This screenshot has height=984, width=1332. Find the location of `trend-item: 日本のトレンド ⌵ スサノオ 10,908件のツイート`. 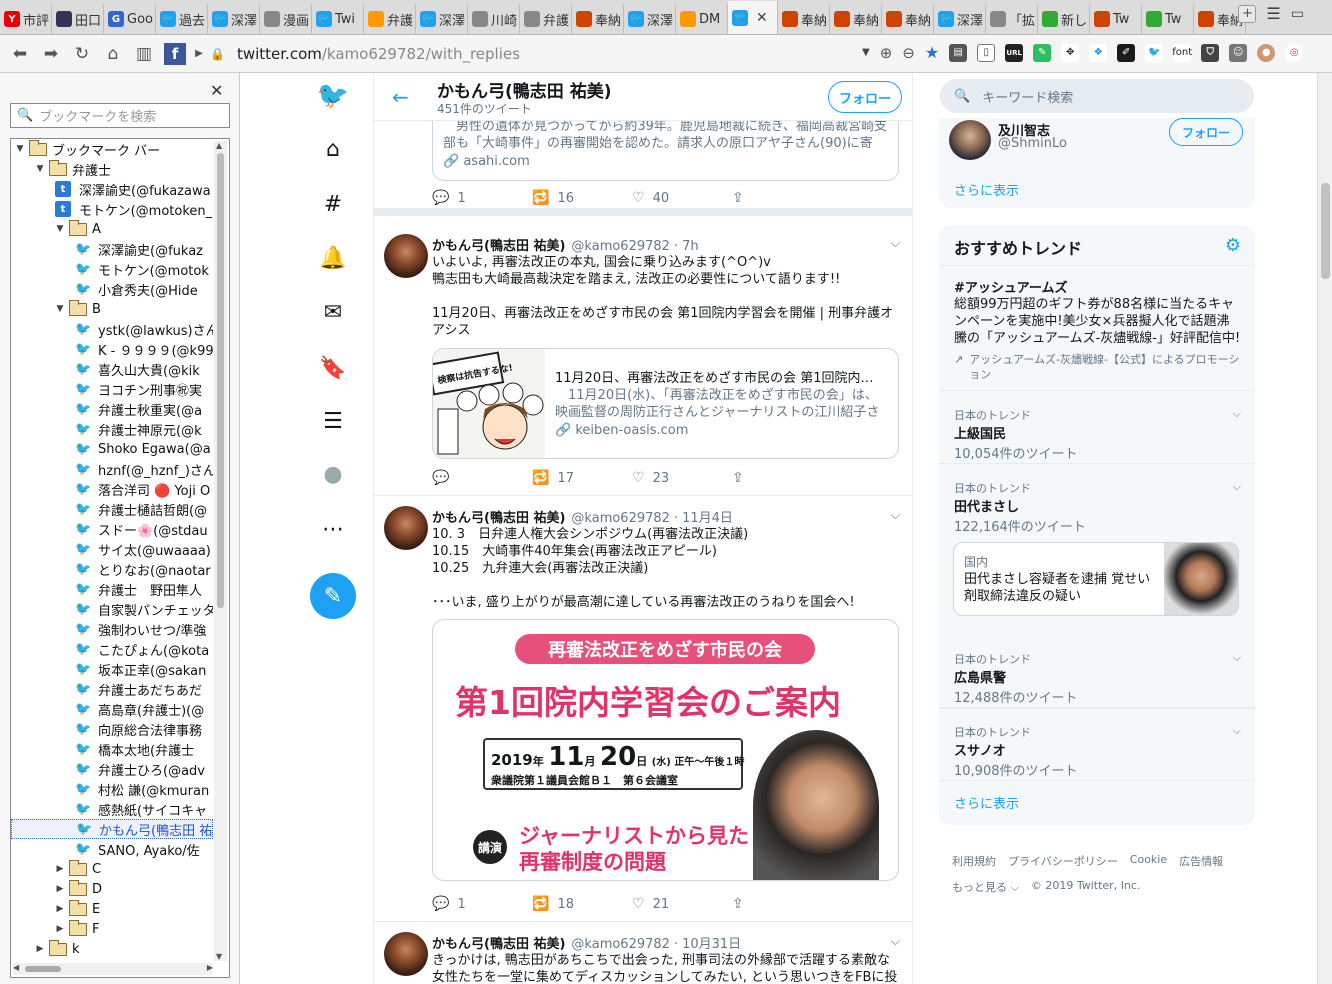

trend-item: 日本のトレンド ⌵ スサノオ 10,908件のツイート is located at coordinates (1097, 744).